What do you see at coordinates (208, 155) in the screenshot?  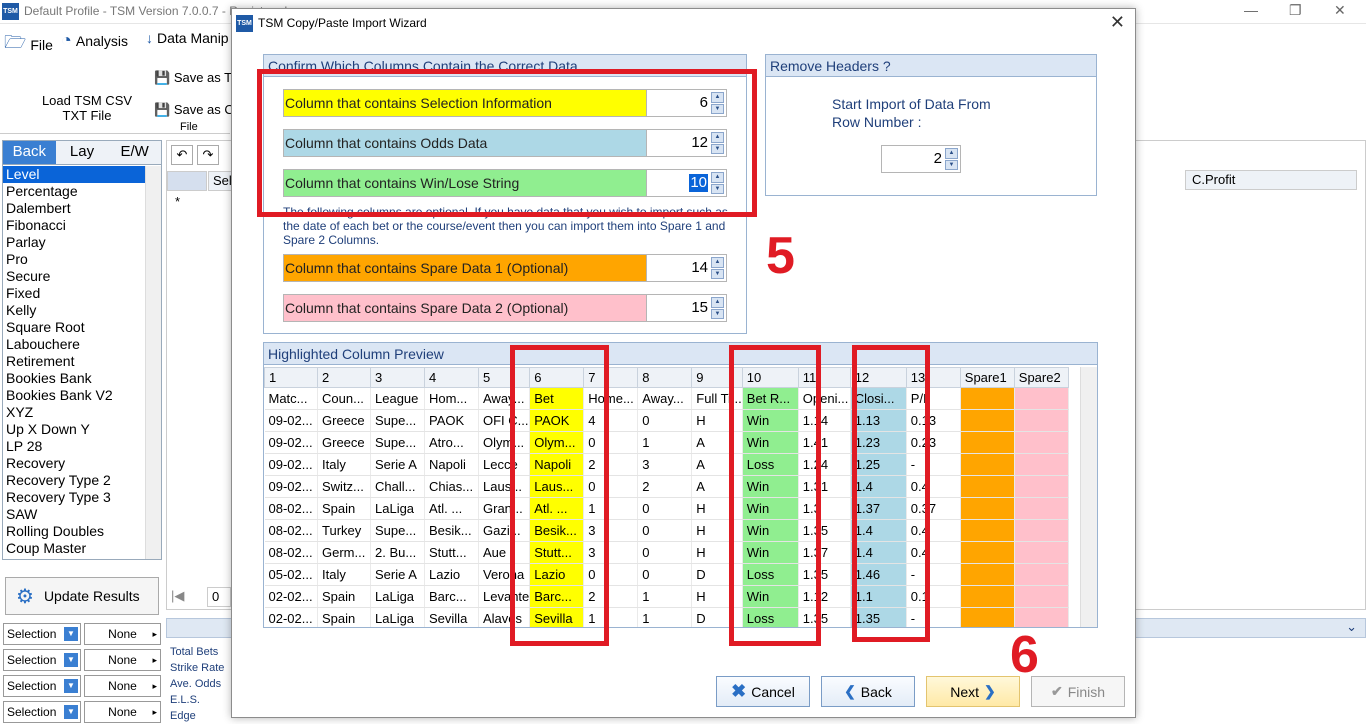 I see `redo-icon: ↷` at bounding box center [208, 155].